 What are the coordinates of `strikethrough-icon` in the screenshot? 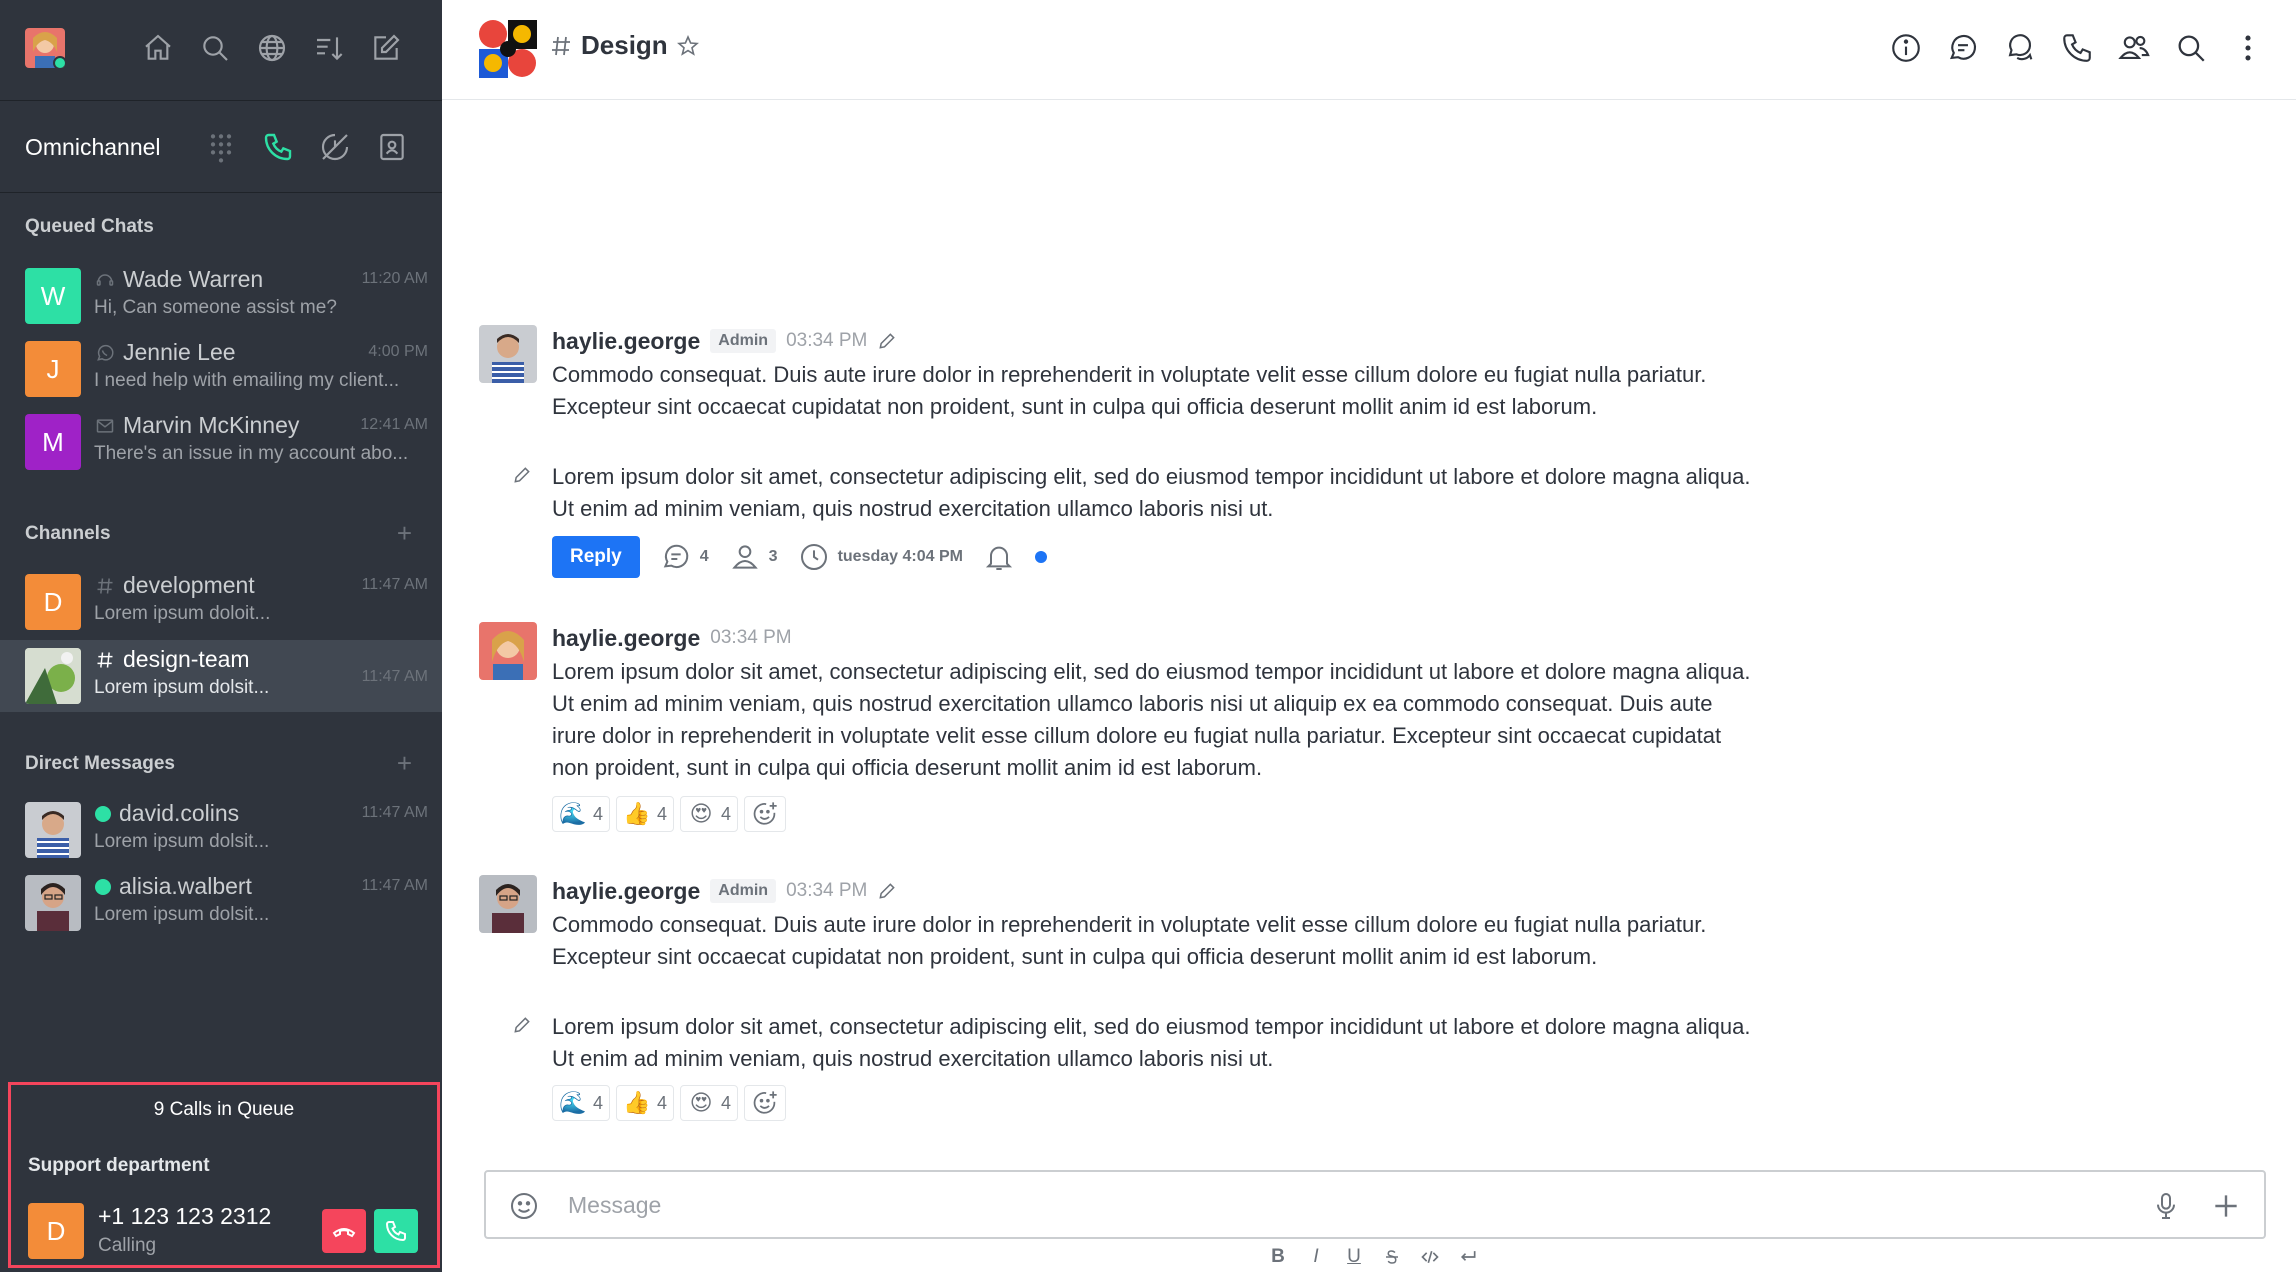 It's located at (1392, 1257).